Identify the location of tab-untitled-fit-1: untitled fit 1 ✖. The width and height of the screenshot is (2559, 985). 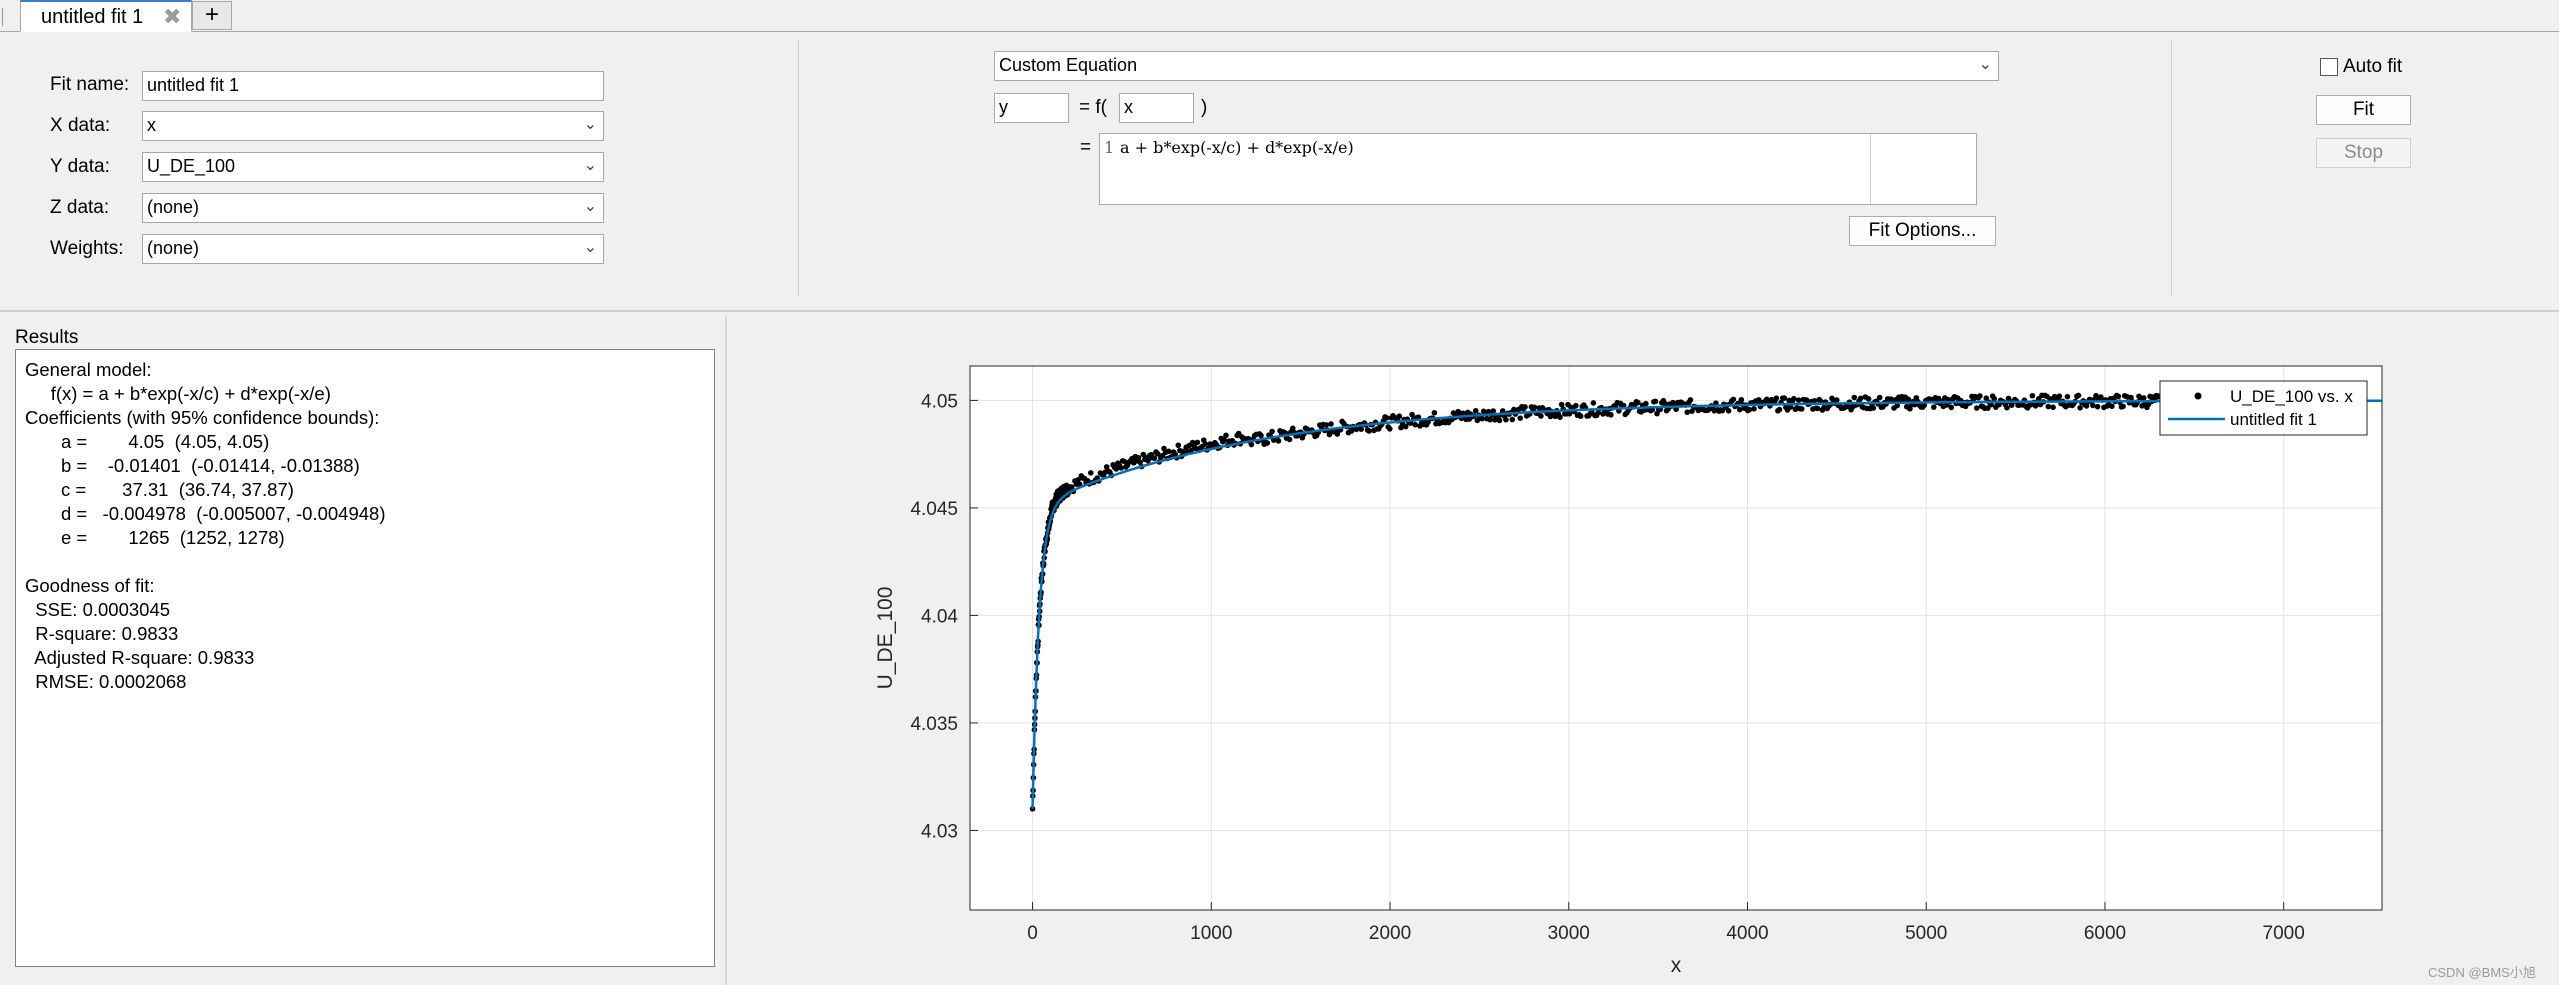
(106, 16).